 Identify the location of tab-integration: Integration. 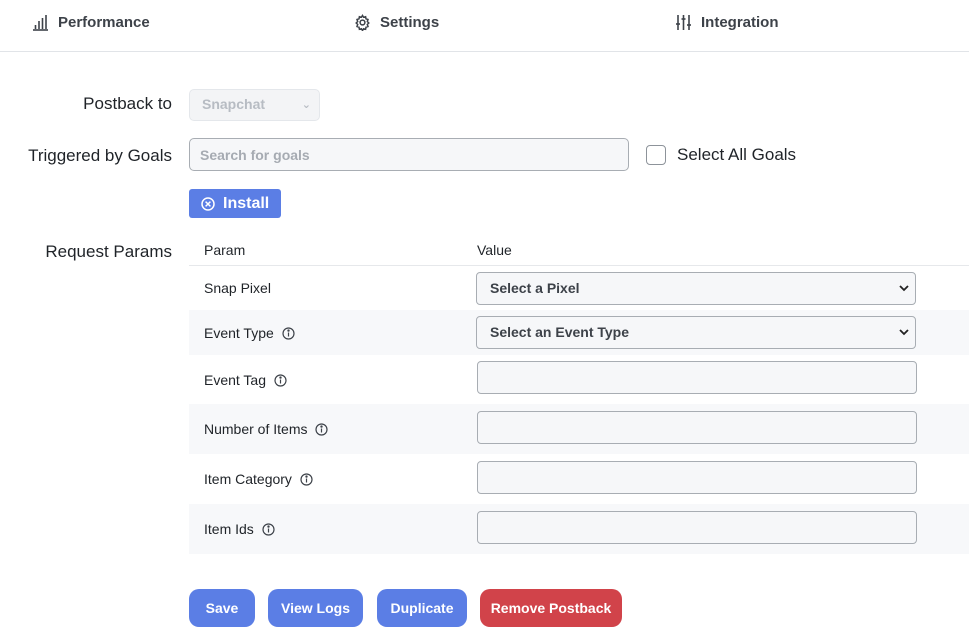
(727, 22).